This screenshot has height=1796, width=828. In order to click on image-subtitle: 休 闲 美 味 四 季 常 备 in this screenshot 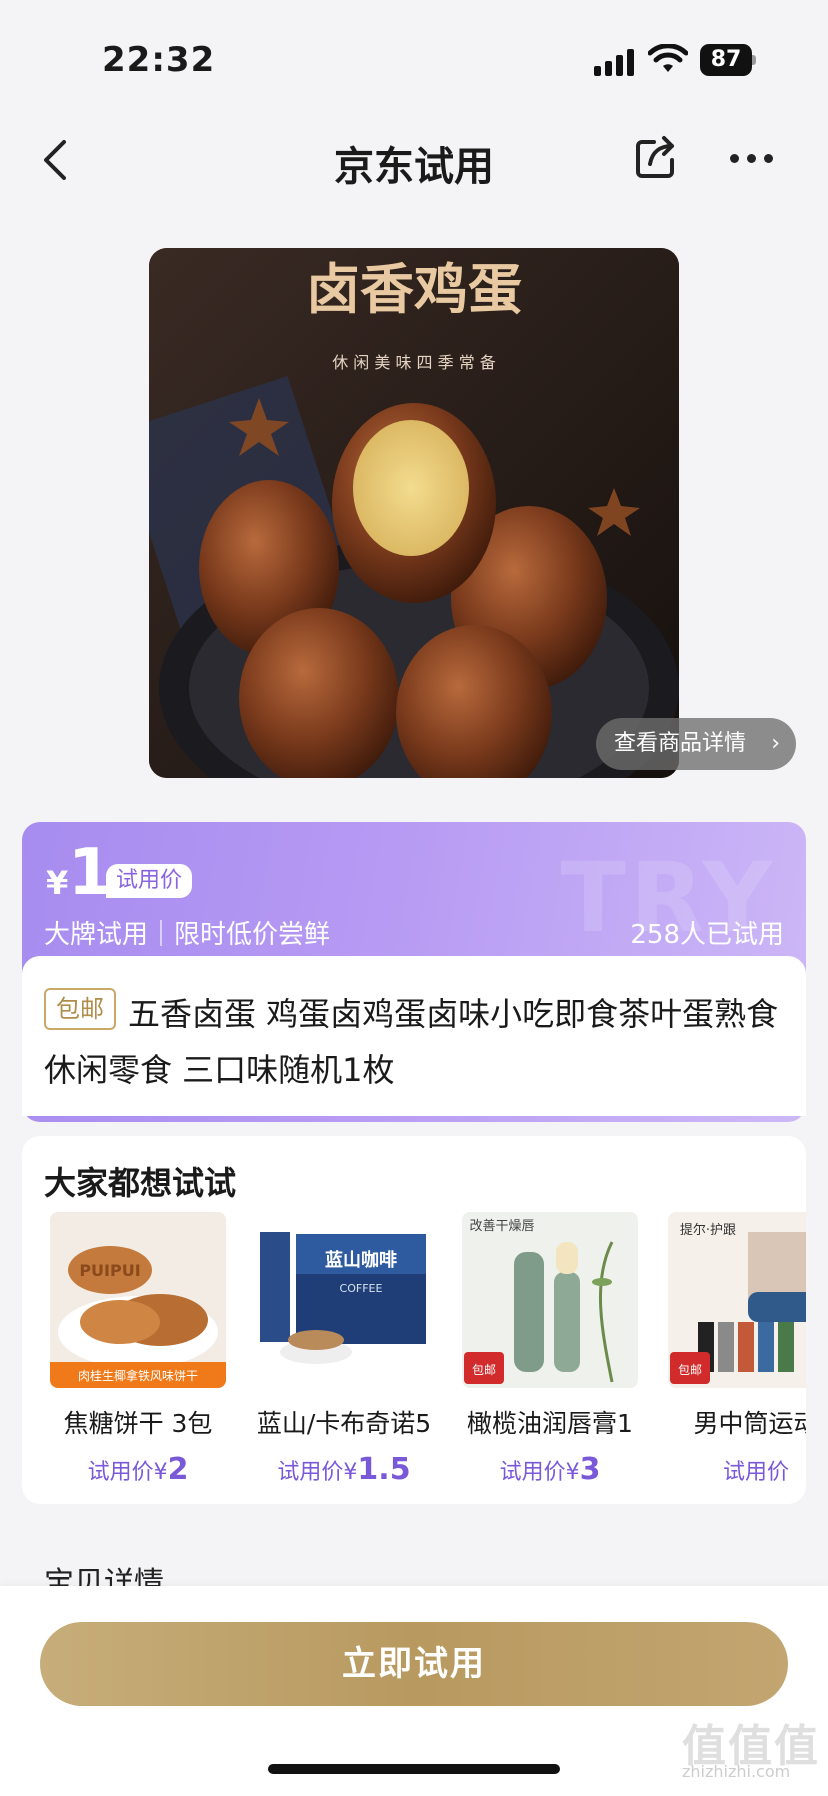, I will do `click(414, 362)`.